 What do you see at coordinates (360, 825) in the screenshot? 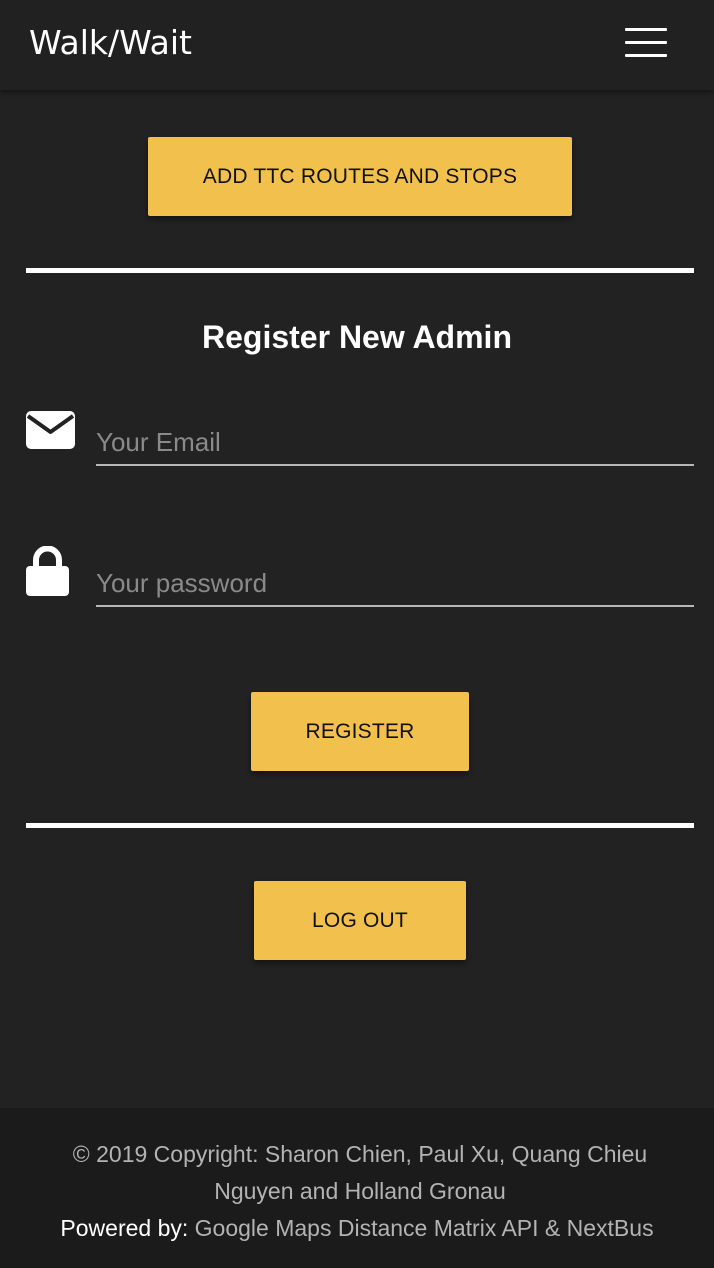
I see `section-divider-bottom` at bounding box center [360, 825].